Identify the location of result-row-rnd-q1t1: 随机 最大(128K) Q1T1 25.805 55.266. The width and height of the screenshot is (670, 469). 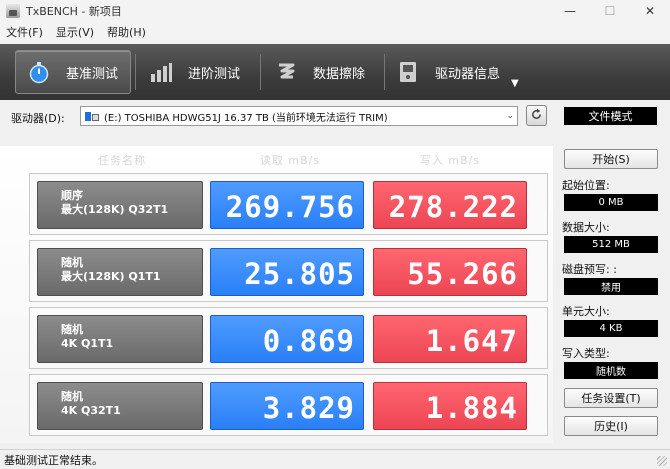
(288, 271).